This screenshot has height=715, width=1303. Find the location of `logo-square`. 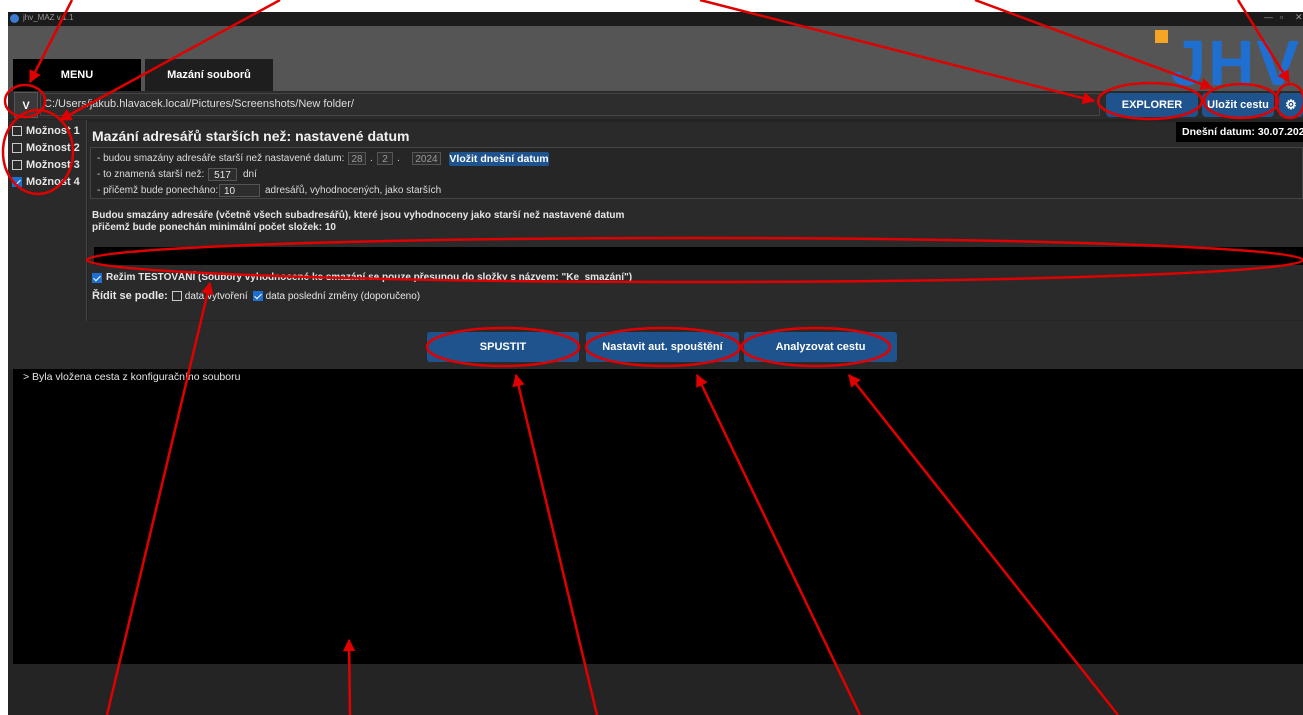

logo-square is located at coordinates (1161, 36).